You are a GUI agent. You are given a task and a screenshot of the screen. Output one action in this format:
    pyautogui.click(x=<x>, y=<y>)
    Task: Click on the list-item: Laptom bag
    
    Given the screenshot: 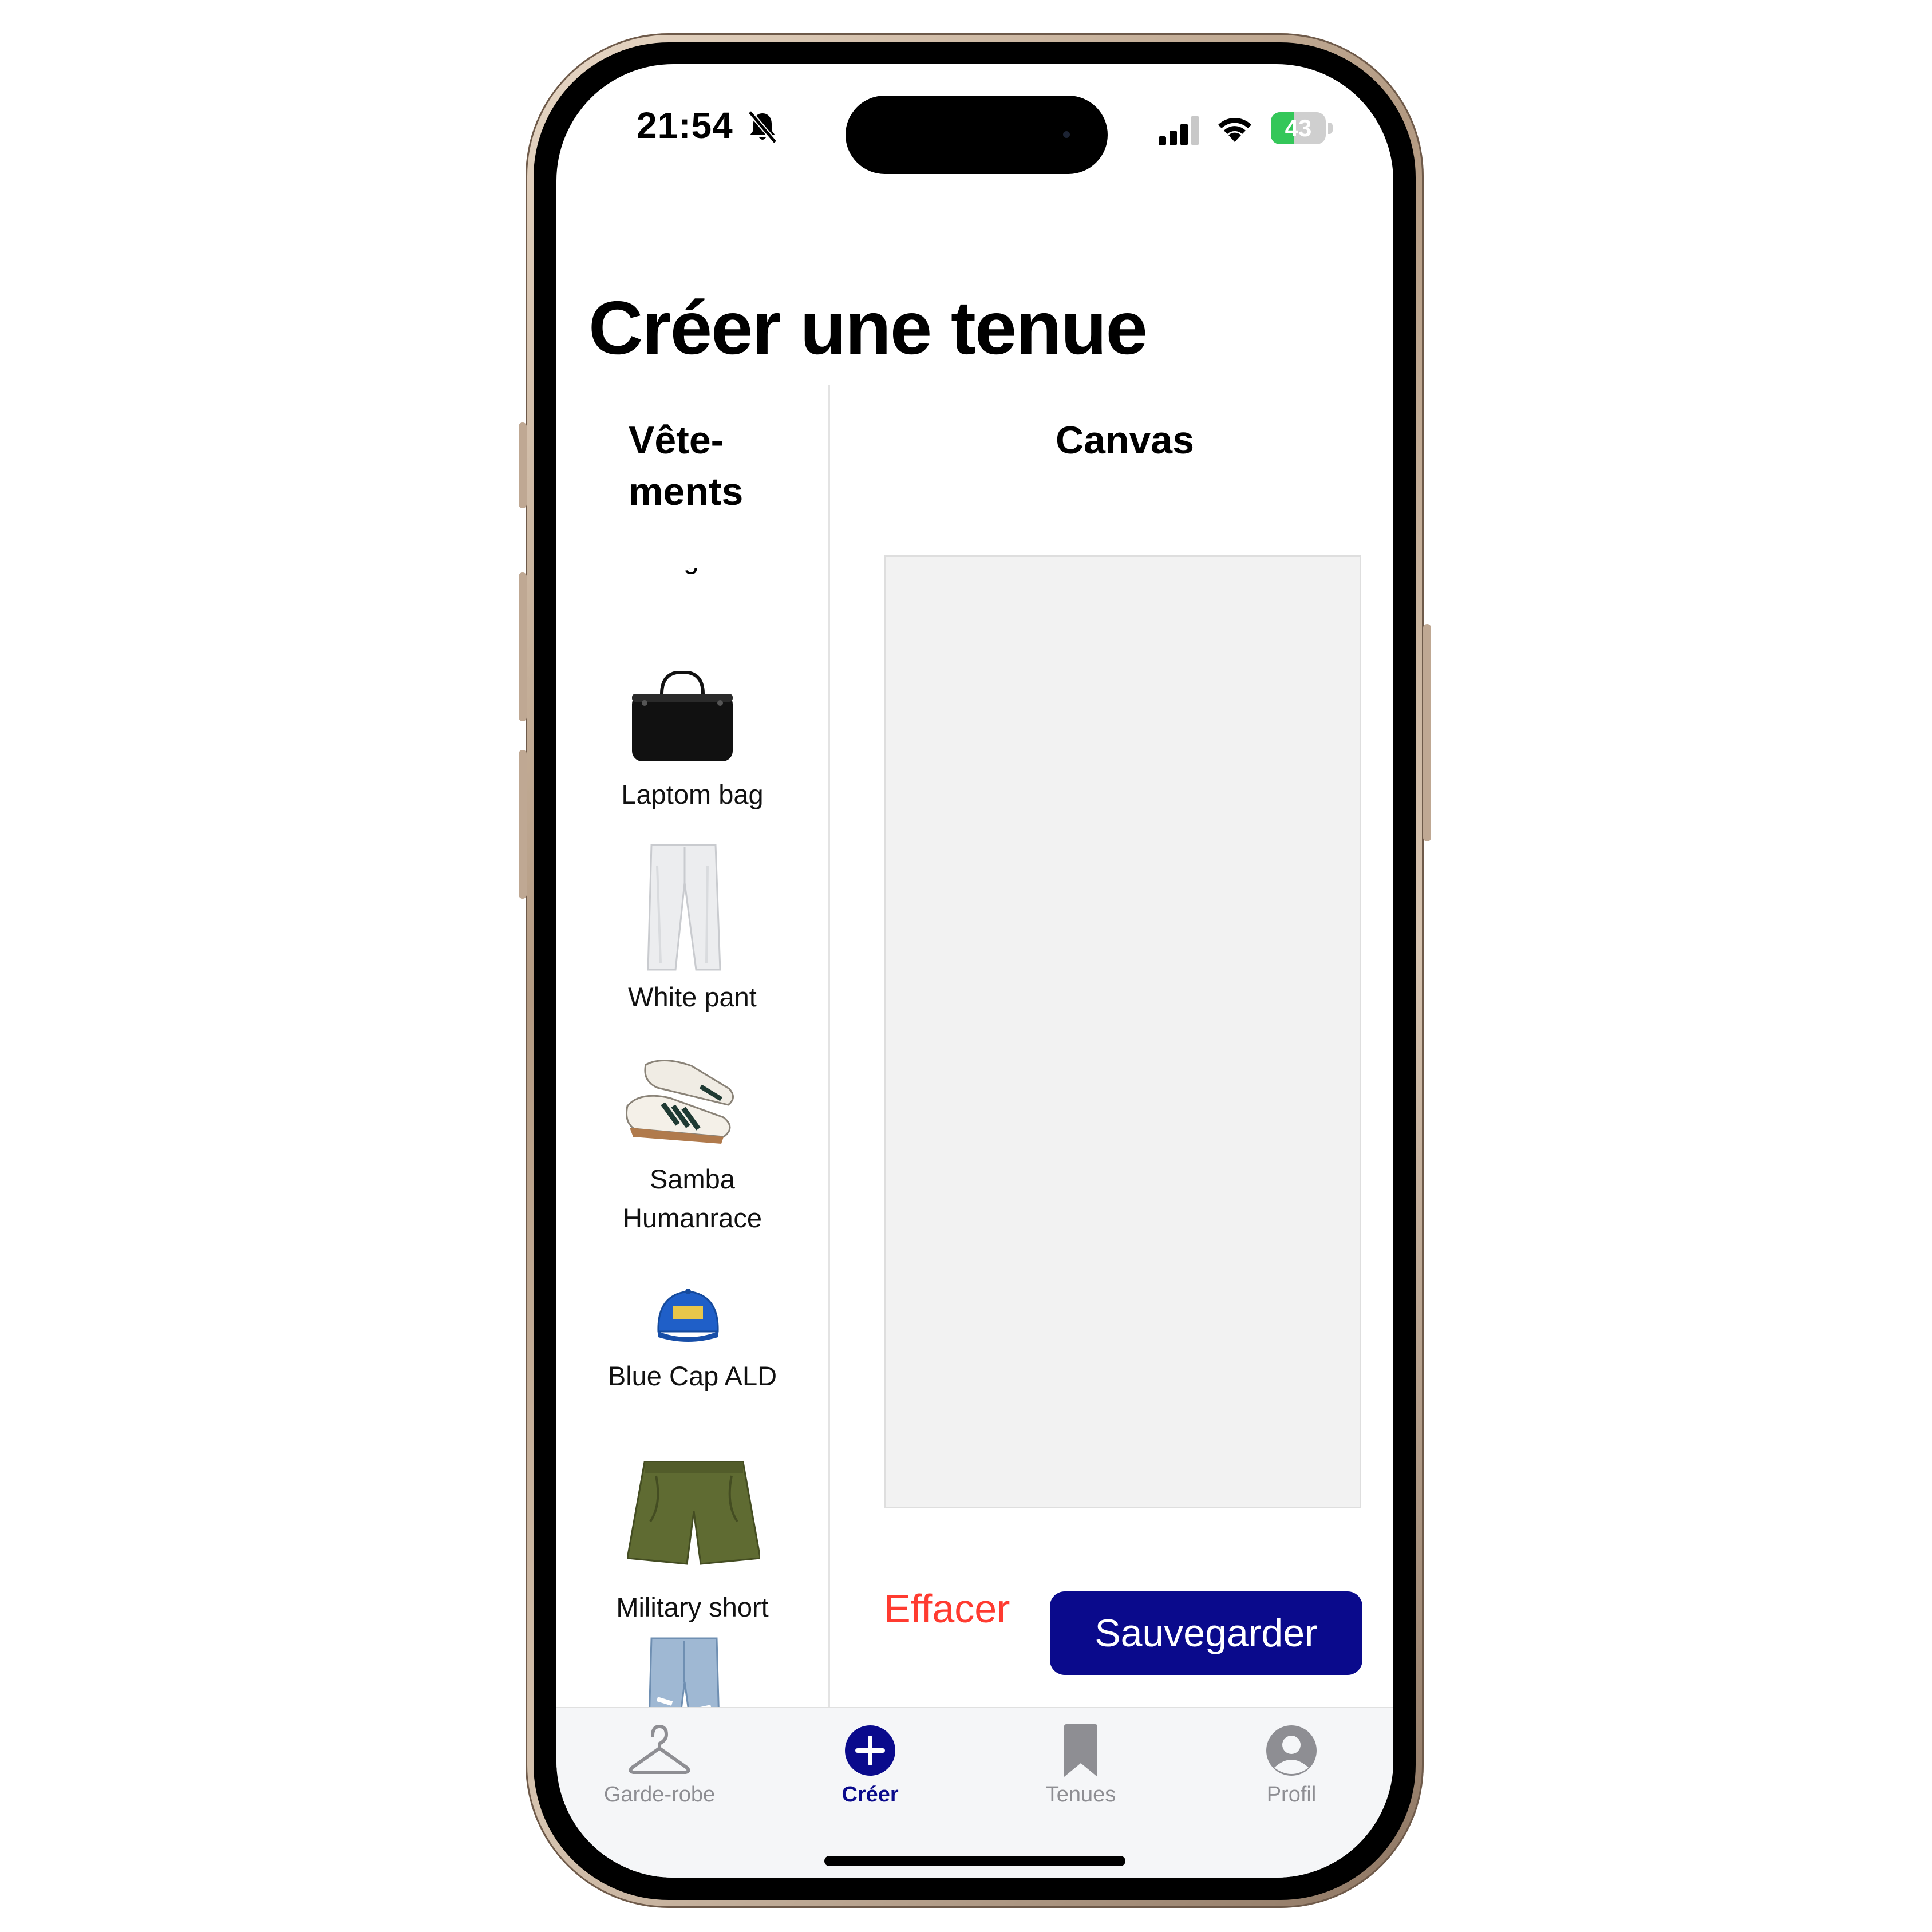 What is the action you would take?
    pyautogui.click(x=692, y=751)
    